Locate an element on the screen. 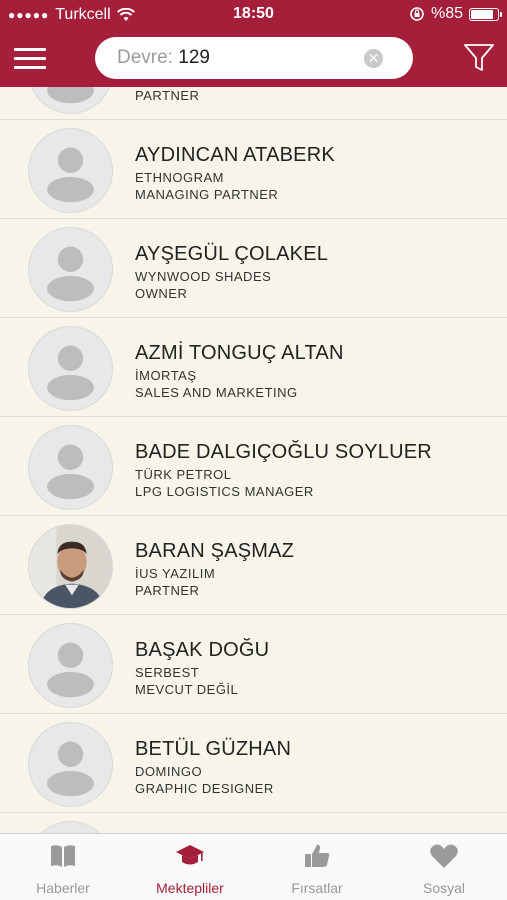 The image size is (507, 900). battery-icon is located at coordinates (485, 14).